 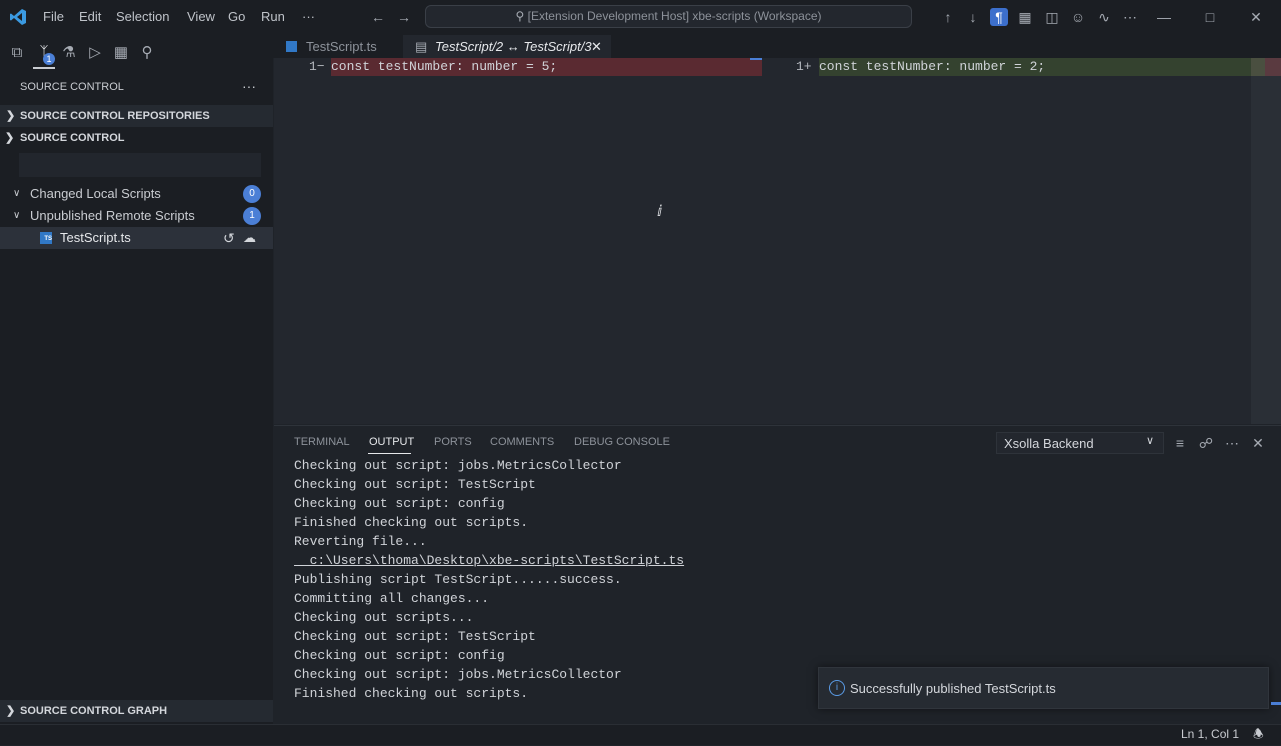 I want to click on panel-tab-terminal: TERMINAL, so click(x=322, y=442).